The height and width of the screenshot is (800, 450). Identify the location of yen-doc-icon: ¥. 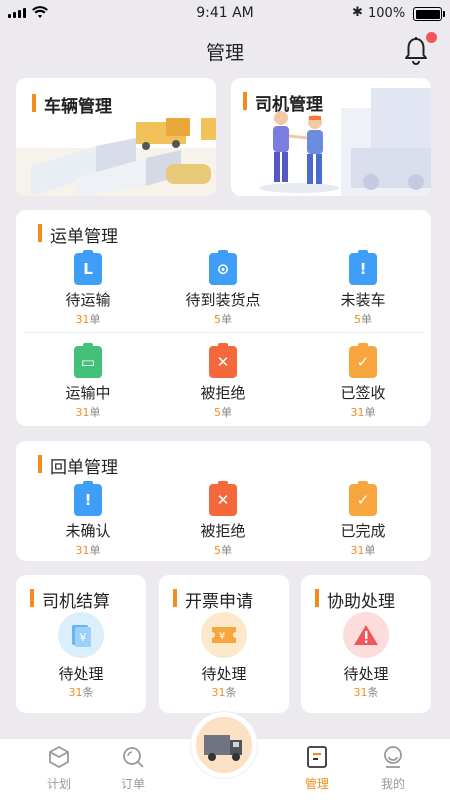
(81, 635).